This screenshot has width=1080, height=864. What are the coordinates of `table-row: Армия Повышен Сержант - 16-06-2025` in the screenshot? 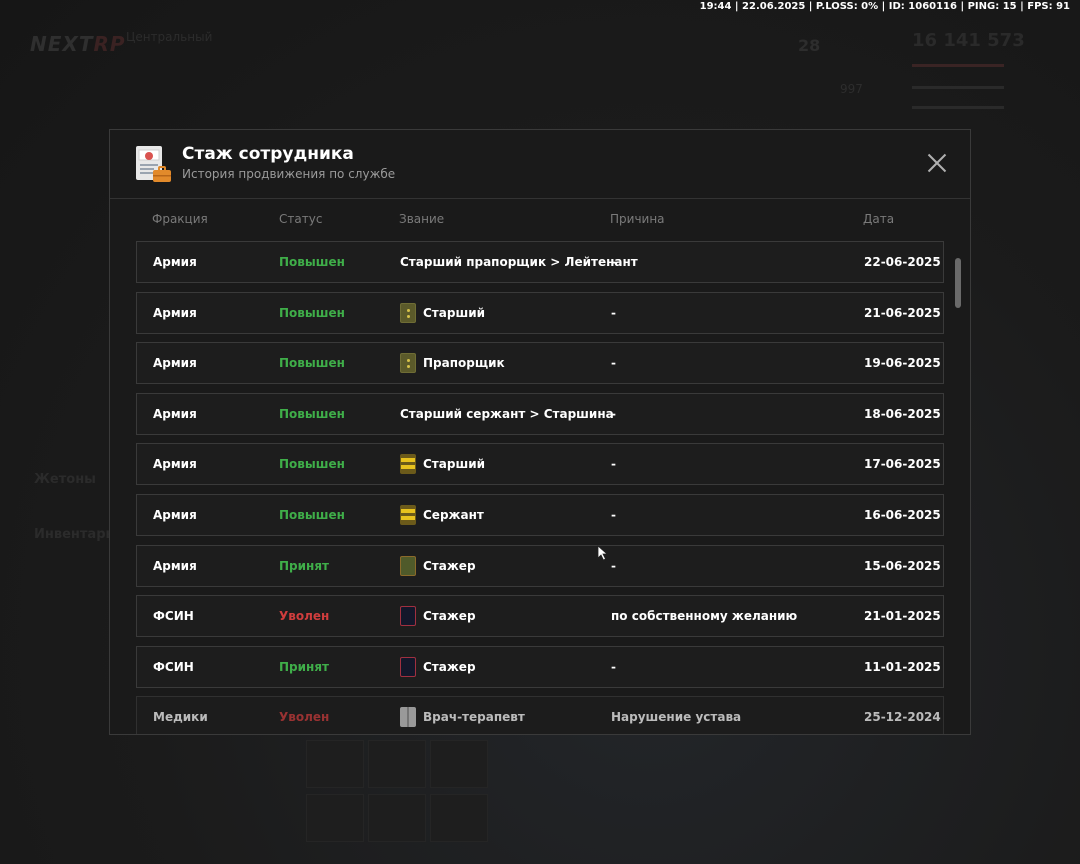 It's located at (540, 514).